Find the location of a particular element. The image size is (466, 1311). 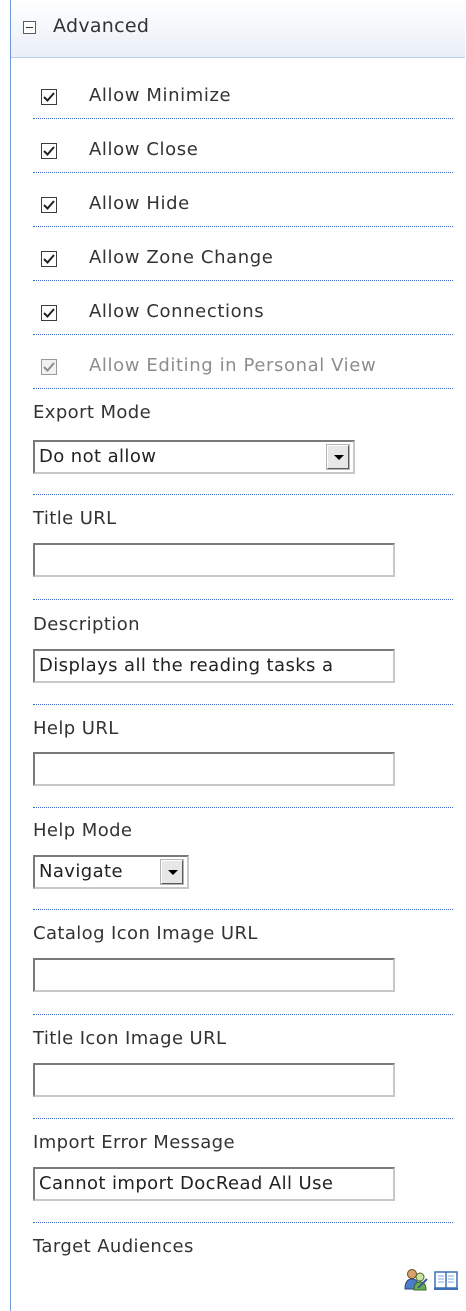

allow-close-checkbox is located at coordinates (49, 151).